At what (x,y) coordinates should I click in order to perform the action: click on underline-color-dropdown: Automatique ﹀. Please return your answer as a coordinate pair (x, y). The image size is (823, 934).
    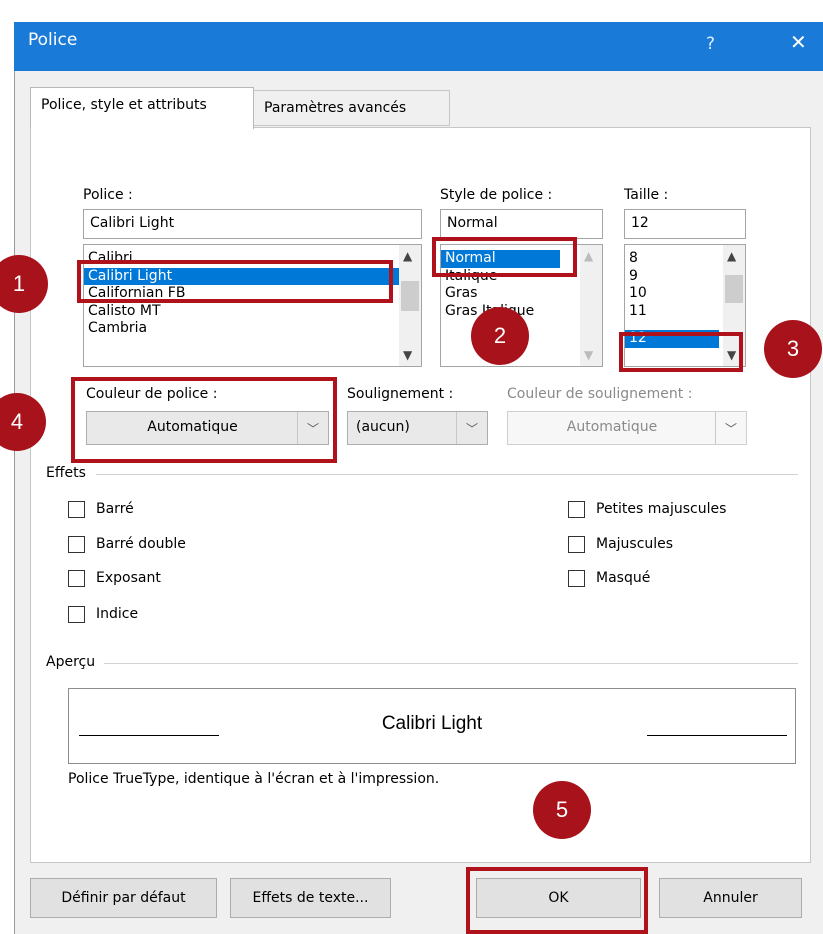
    Looking at the image, I should click on (627, 428).